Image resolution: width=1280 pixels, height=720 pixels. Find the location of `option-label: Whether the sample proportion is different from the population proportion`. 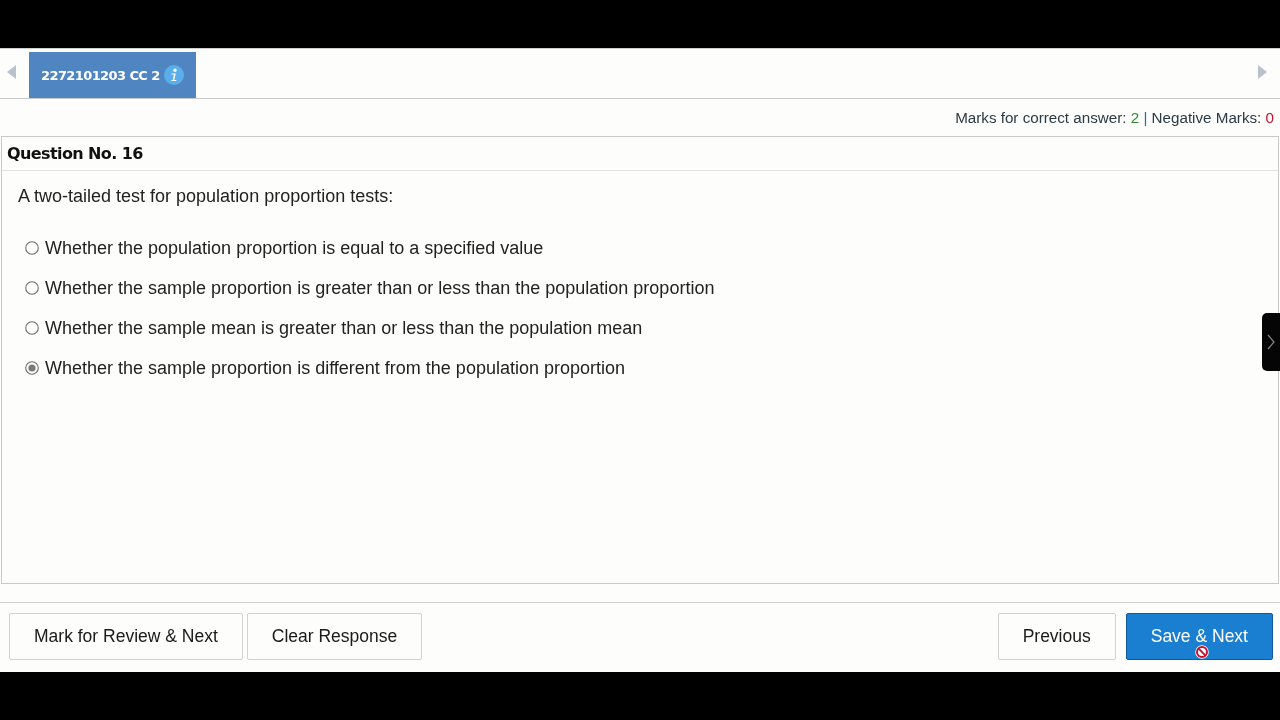

option-label: Whether the sample proportion is different from the population proportion is located at coordinates (335, 368).